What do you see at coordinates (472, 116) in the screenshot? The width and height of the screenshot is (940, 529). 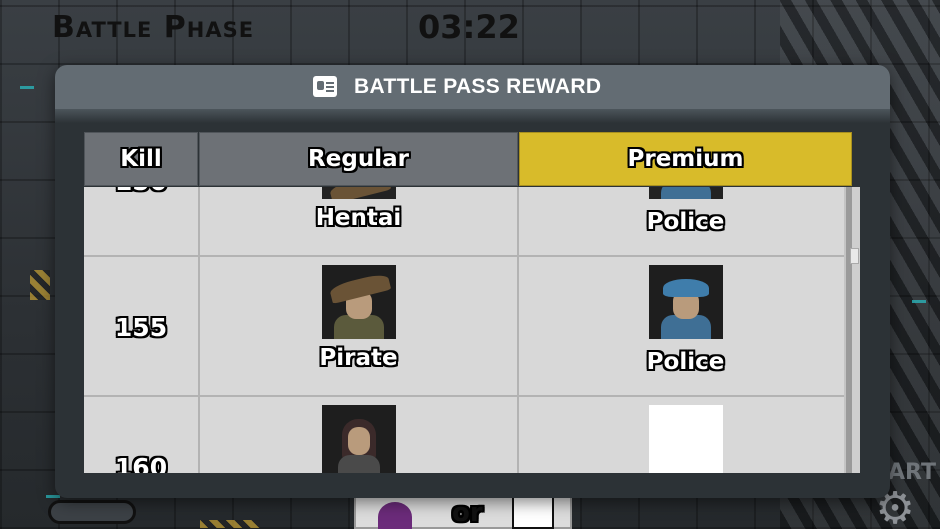 I see `modal-header-shelf` at bounding box center [472, 116].